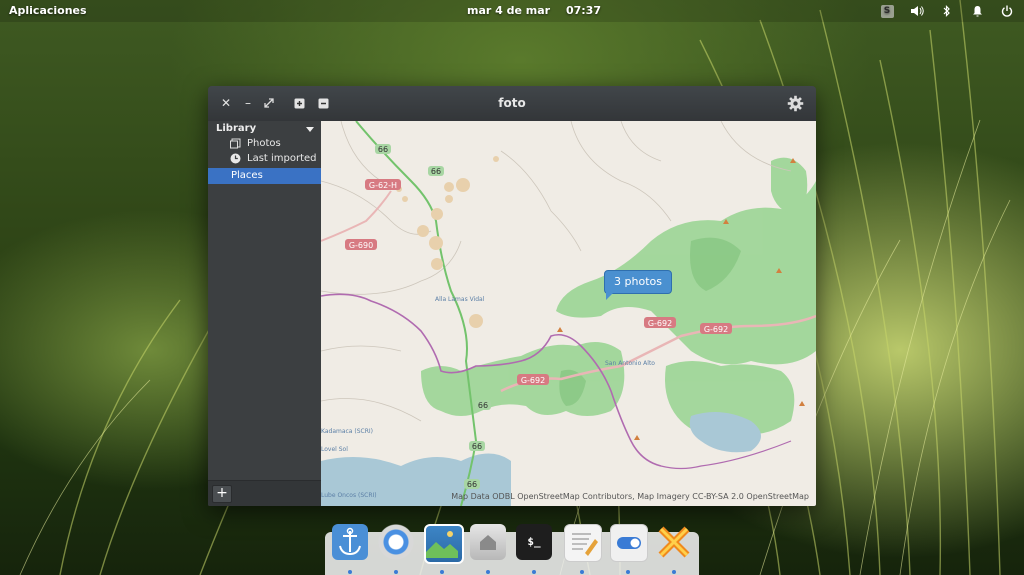 This screenshot has height=575, width=1024. I want to click on clock: mar 4 de mar 07:37, so click(540, 10).